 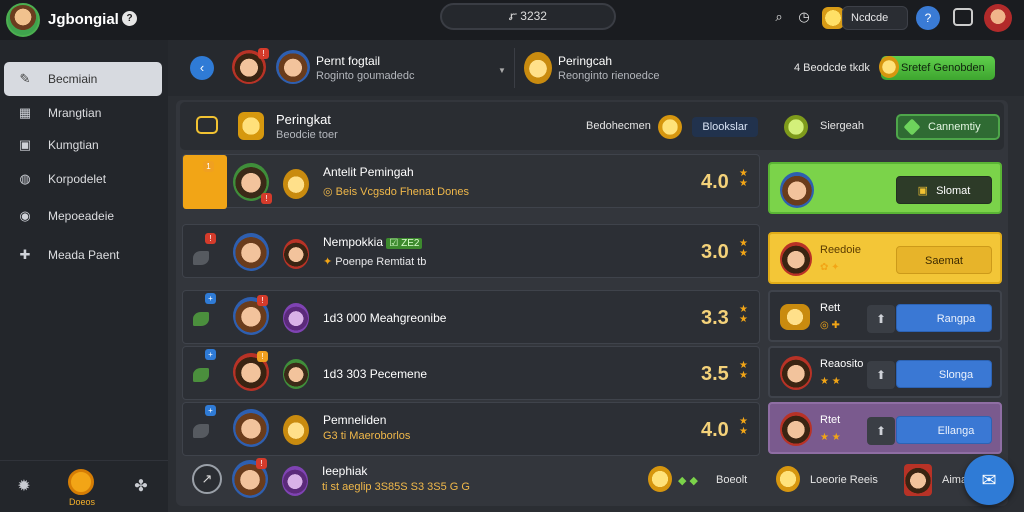 What do you see at coordinates (929, 318) in the screenshot?
I see `claim-button: ⬆ Rangpa` at bounding box center [929, 318].